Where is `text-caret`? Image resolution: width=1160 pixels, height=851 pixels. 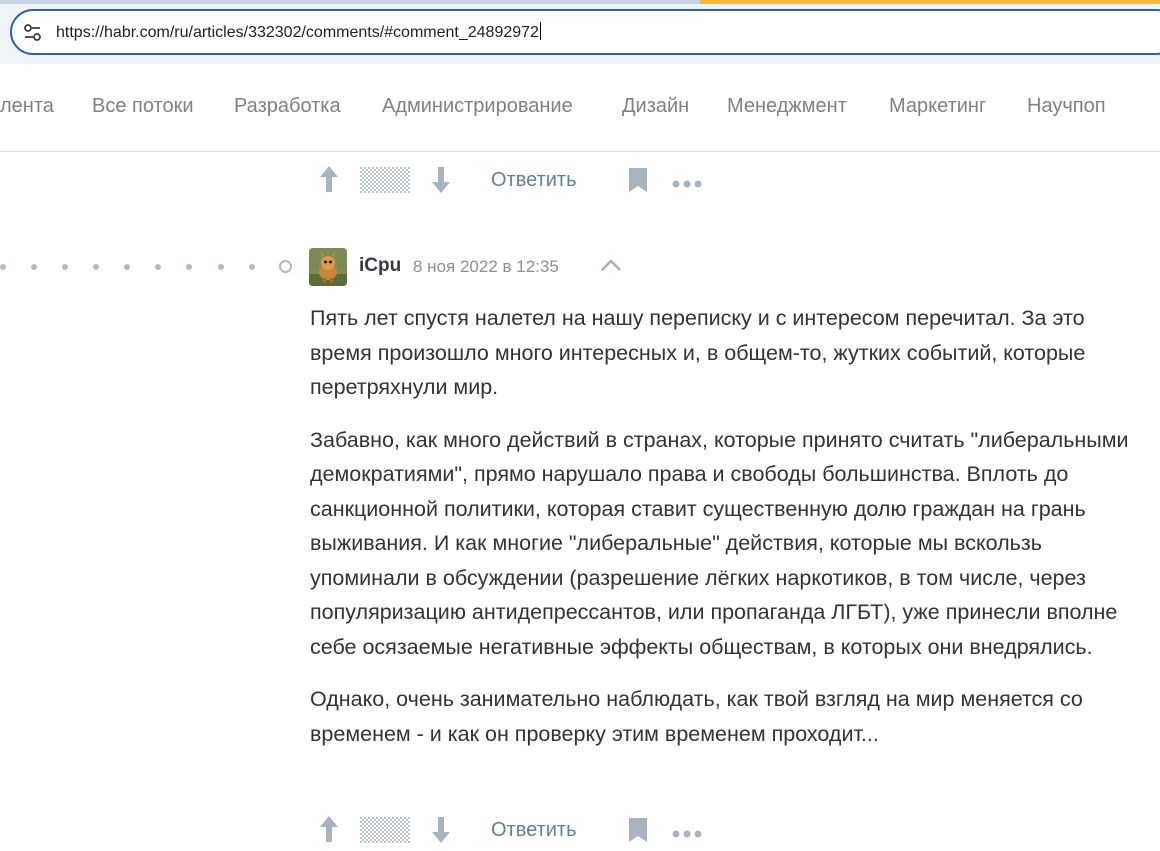
text-caret is located at coordinates (540, 31).